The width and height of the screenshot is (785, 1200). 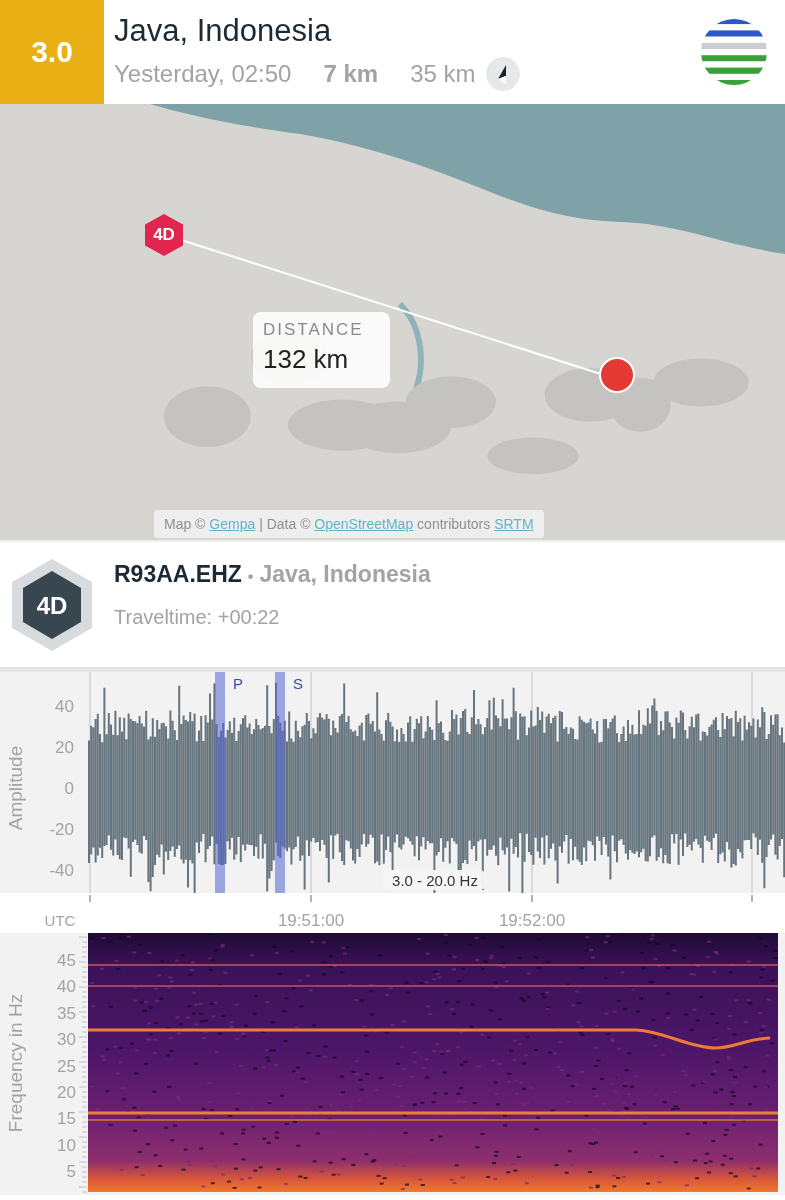 What do you see at coordinates (61, 829) in the screenshot?
I see `tick-label: -20` at bounding box center [61, 829].